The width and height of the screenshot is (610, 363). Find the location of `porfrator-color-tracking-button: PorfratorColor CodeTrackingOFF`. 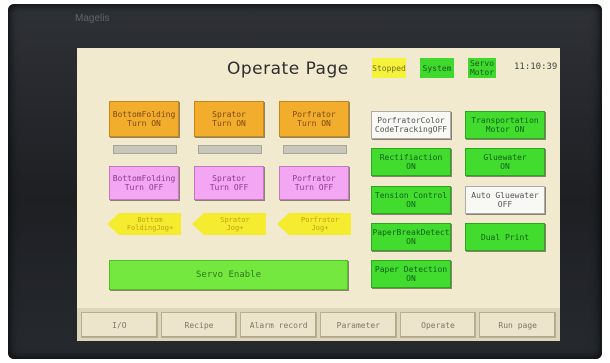

porfrator-color-tracking-button: PorfratorColor CodeTrackingOFF is located at coordinates (411, 125).